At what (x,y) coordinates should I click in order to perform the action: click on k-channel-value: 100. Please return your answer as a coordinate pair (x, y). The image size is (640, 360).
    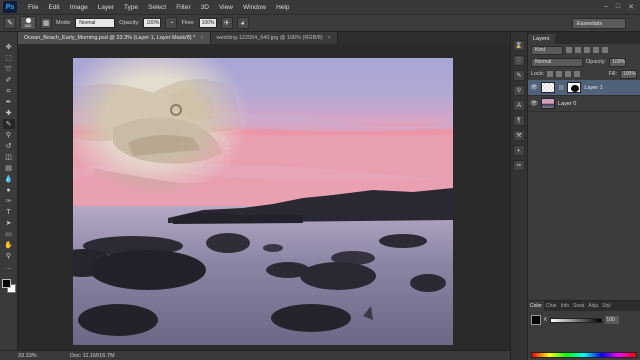
    Looking at the image, I should click on (612, 320).